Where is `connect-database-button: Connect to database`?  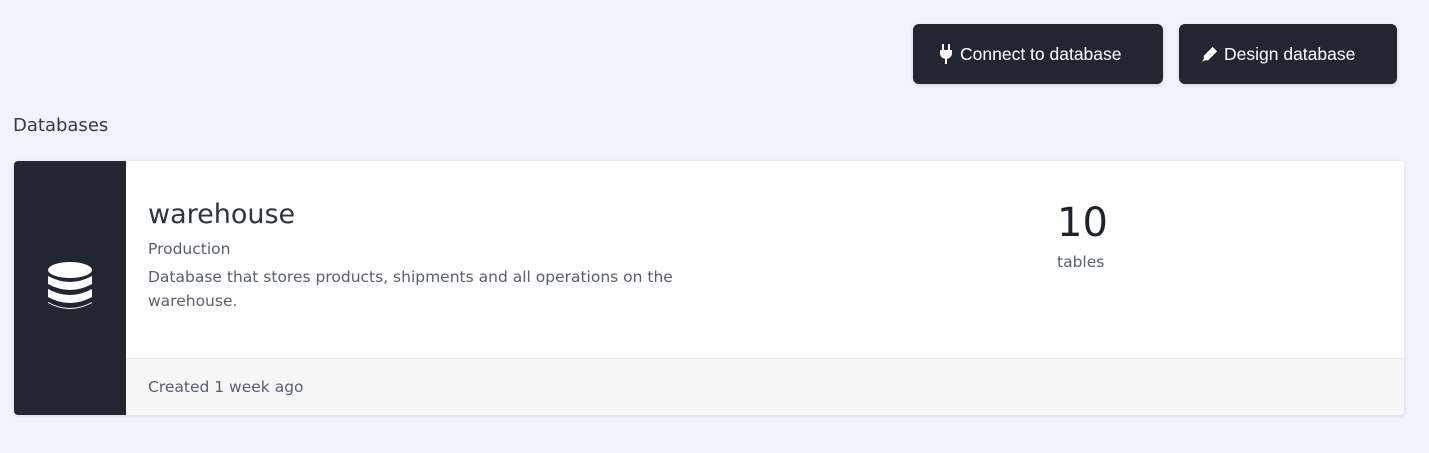
connect-database-button: Connect to database is located at coordinates (1038, 54).